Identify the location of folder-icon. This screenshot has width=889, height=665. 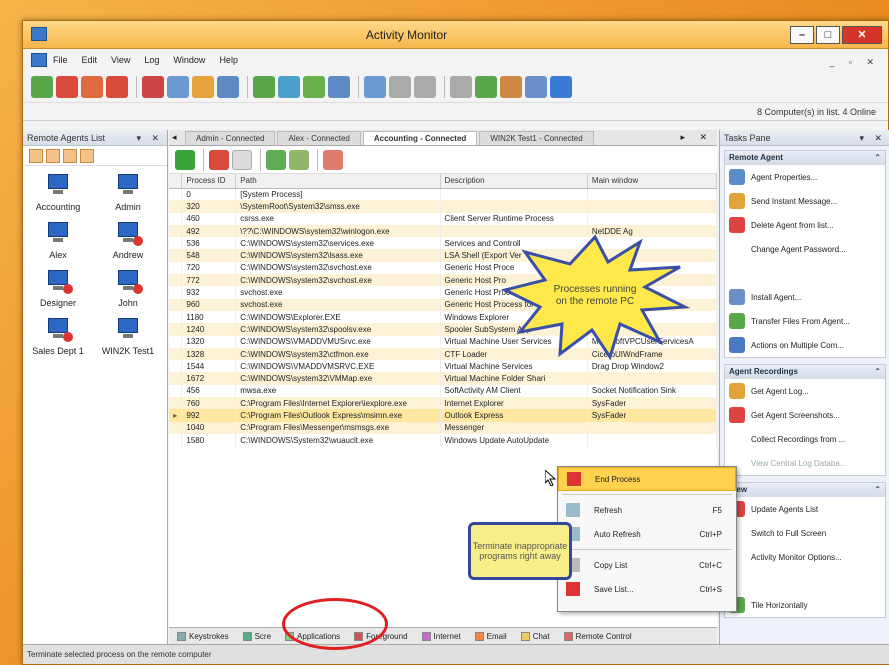
(87, 155).